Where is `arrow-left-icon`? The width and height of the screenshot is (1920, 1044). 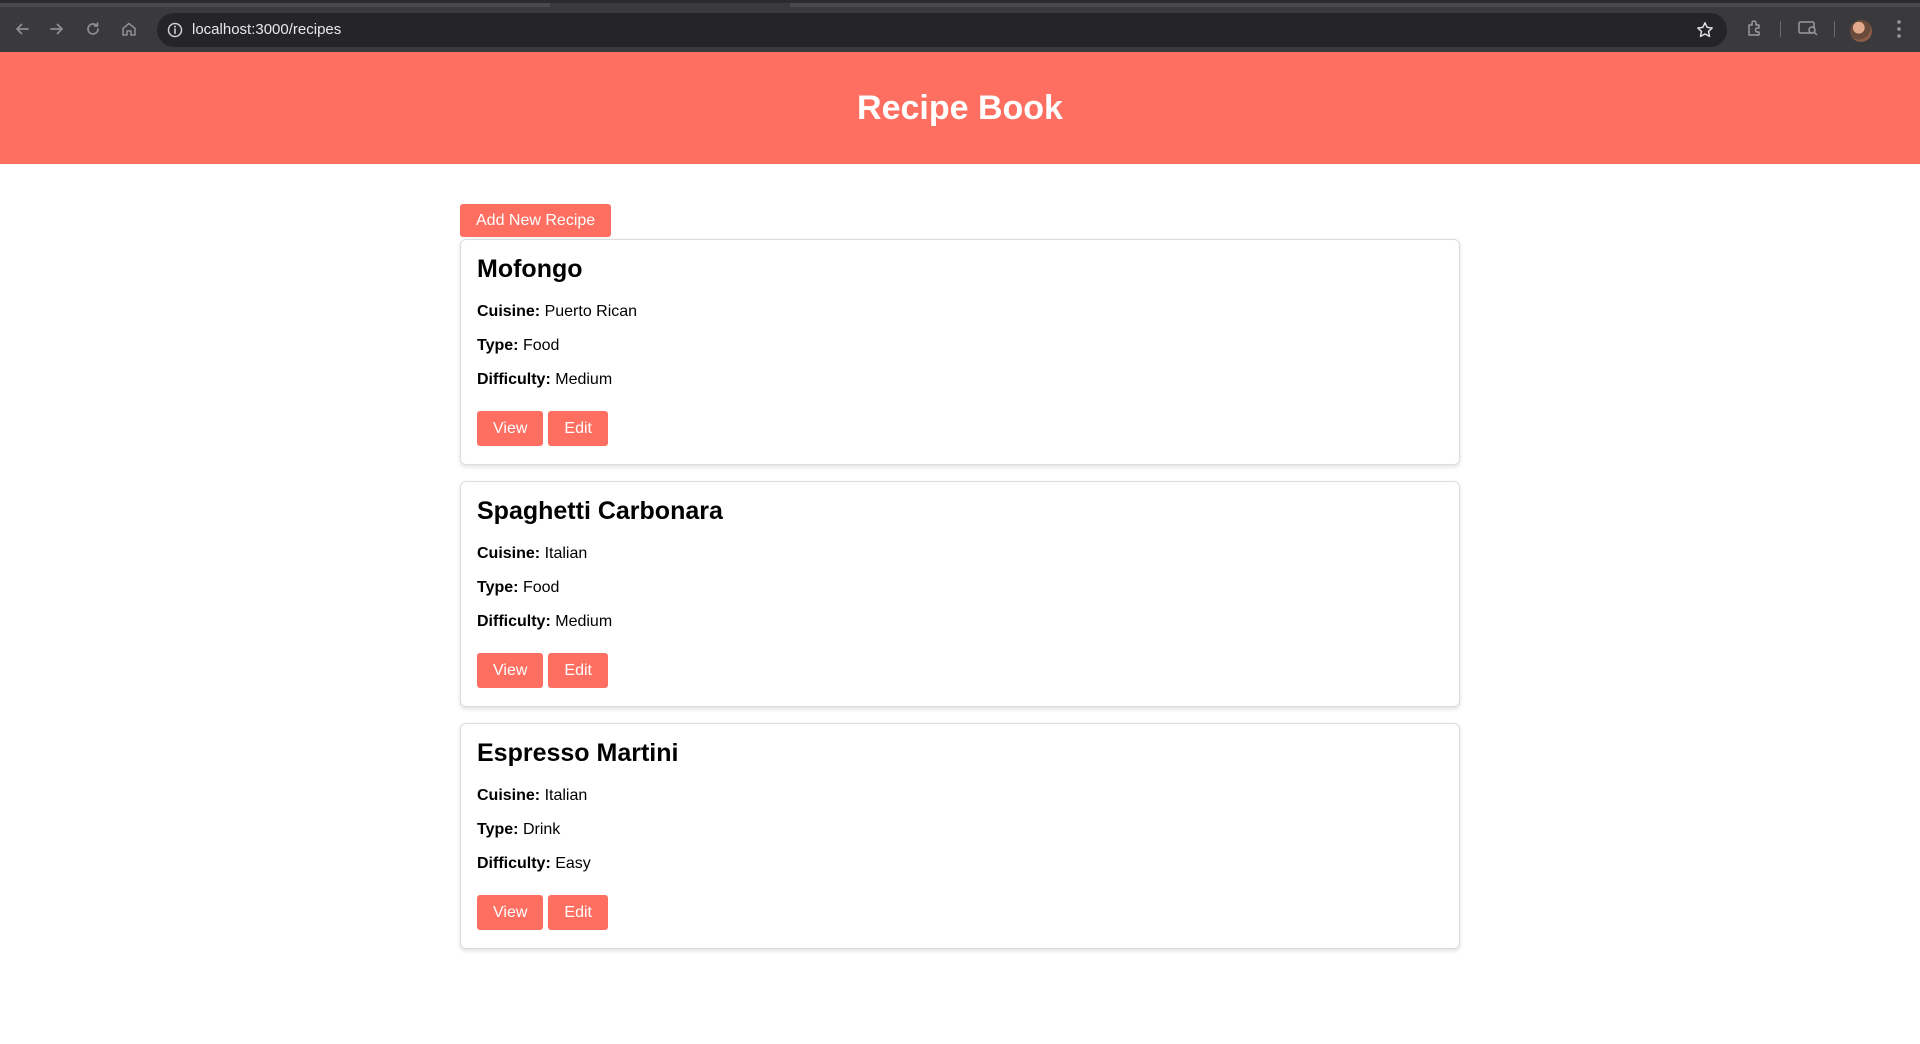 arrow-left-icon is located at coordinates (22, 29).